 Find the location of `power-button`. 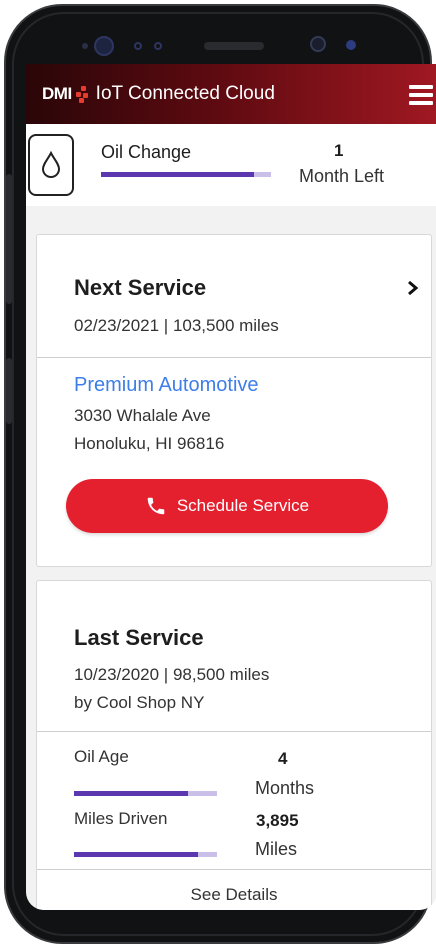

power-button is located at coordinates (9, 391).